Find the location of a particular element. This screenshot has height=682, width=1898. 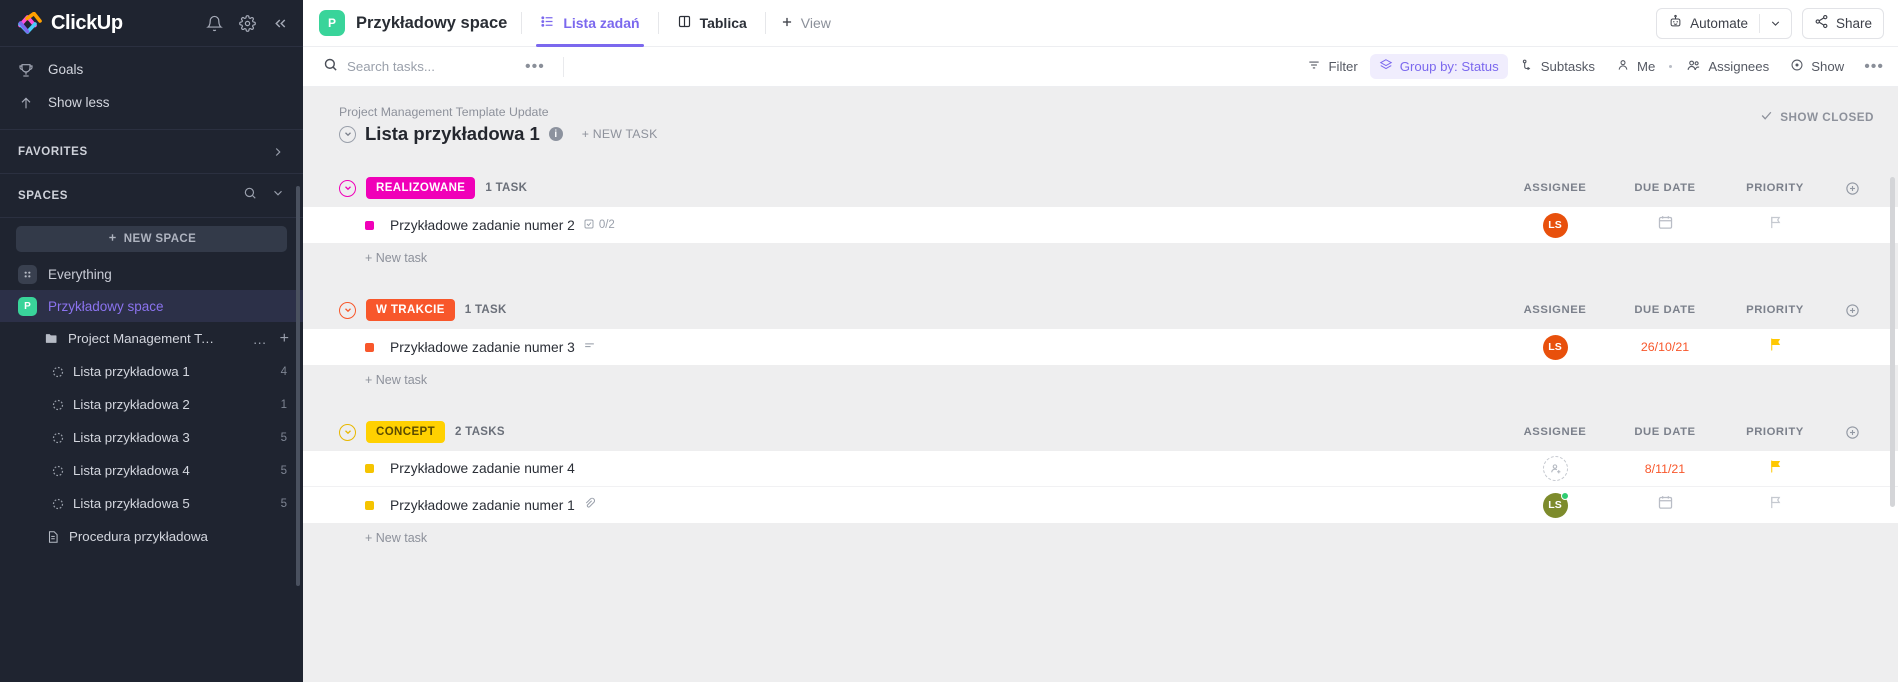

assignee-cell is located at coordinates (1555, 468).